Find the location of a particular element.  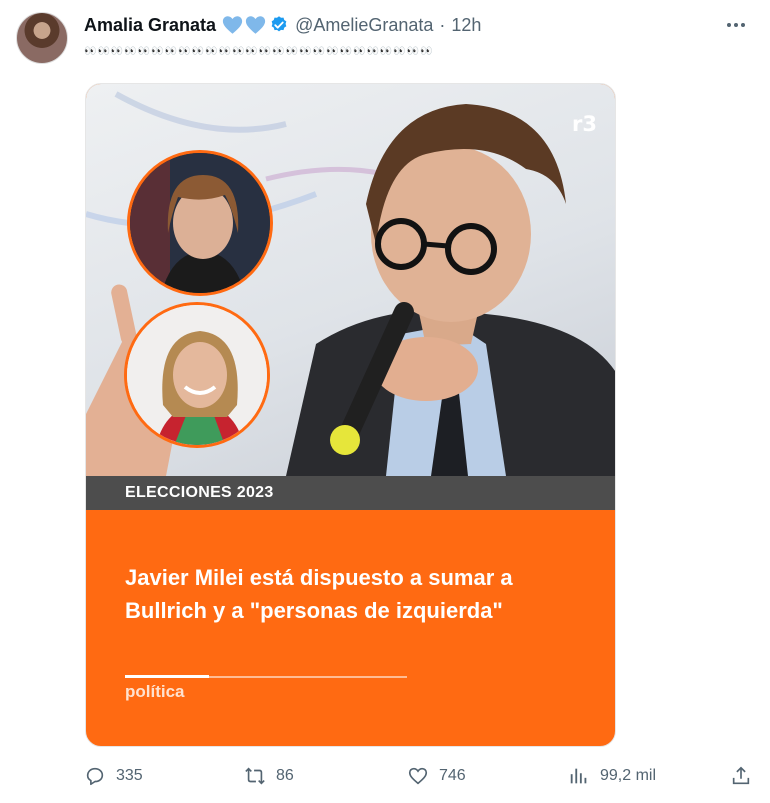

retweet-count: 86 is located at coordinates (285, 775).